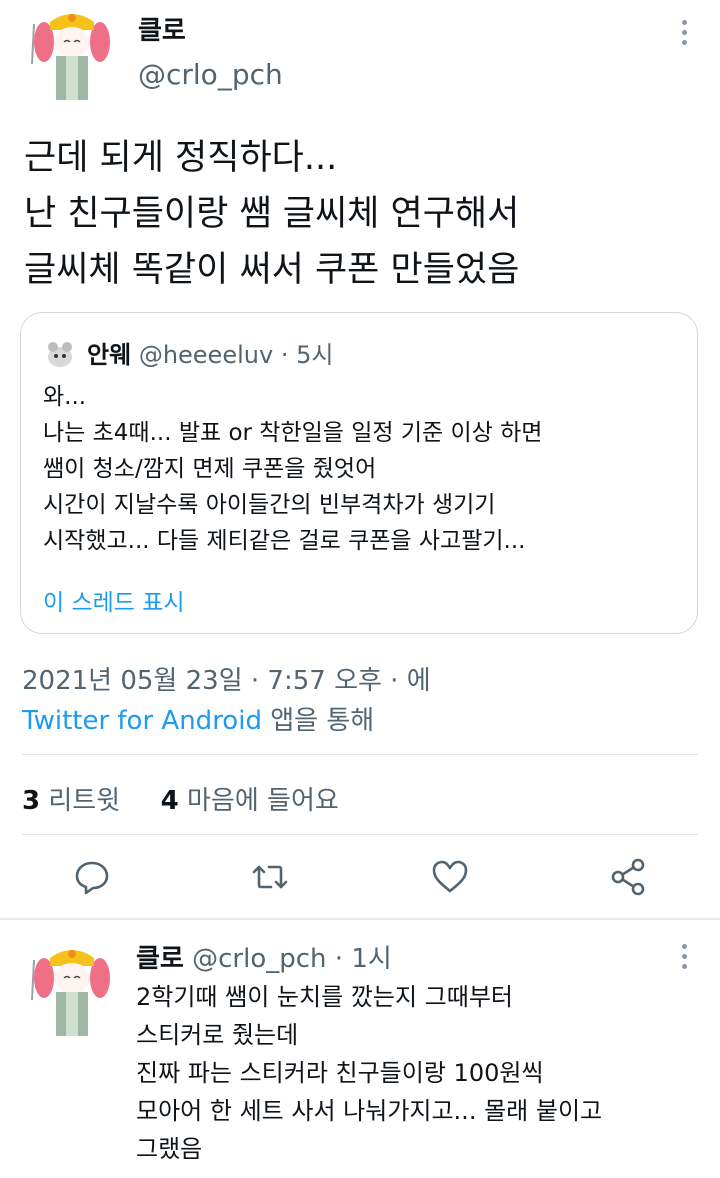  I want to click on tweet-stats: 3 리트윗 4 마음에 들어요, so click(180, 798).